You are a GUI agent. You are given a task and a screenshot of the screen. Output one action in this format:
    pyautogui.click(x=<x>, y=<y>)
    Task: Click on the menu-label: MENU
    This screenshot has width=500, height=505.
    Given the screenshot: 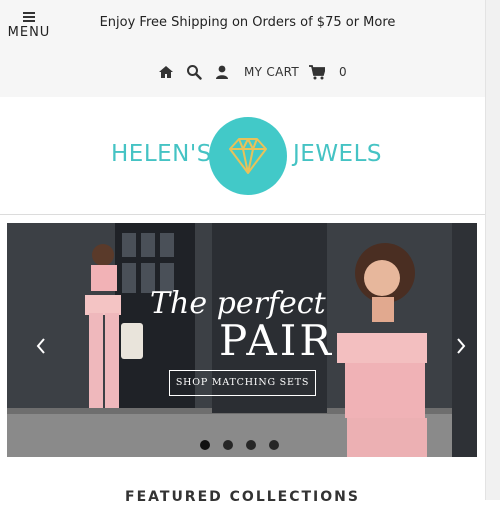 What is the action you would take?
    pyautogui.click(x=29, y=32)
    